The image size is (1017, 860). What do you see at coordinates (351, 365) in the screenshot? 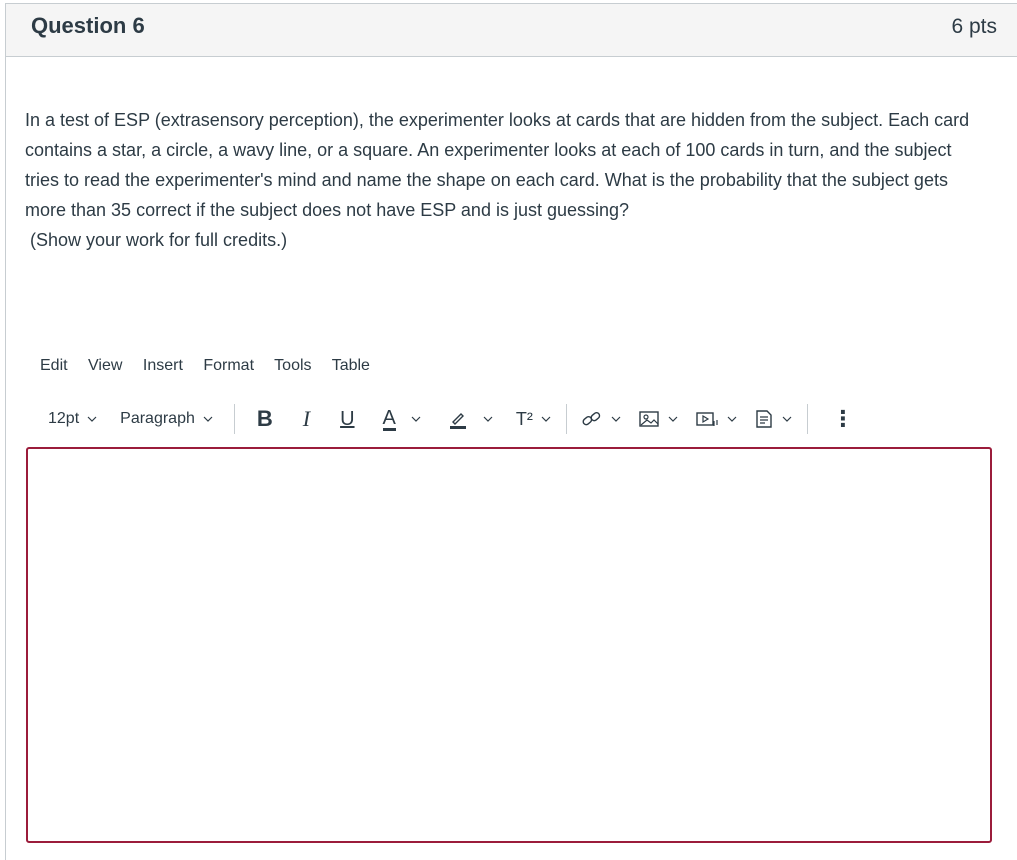
I see `menu-table: Table` at bounding box center [351, 365].